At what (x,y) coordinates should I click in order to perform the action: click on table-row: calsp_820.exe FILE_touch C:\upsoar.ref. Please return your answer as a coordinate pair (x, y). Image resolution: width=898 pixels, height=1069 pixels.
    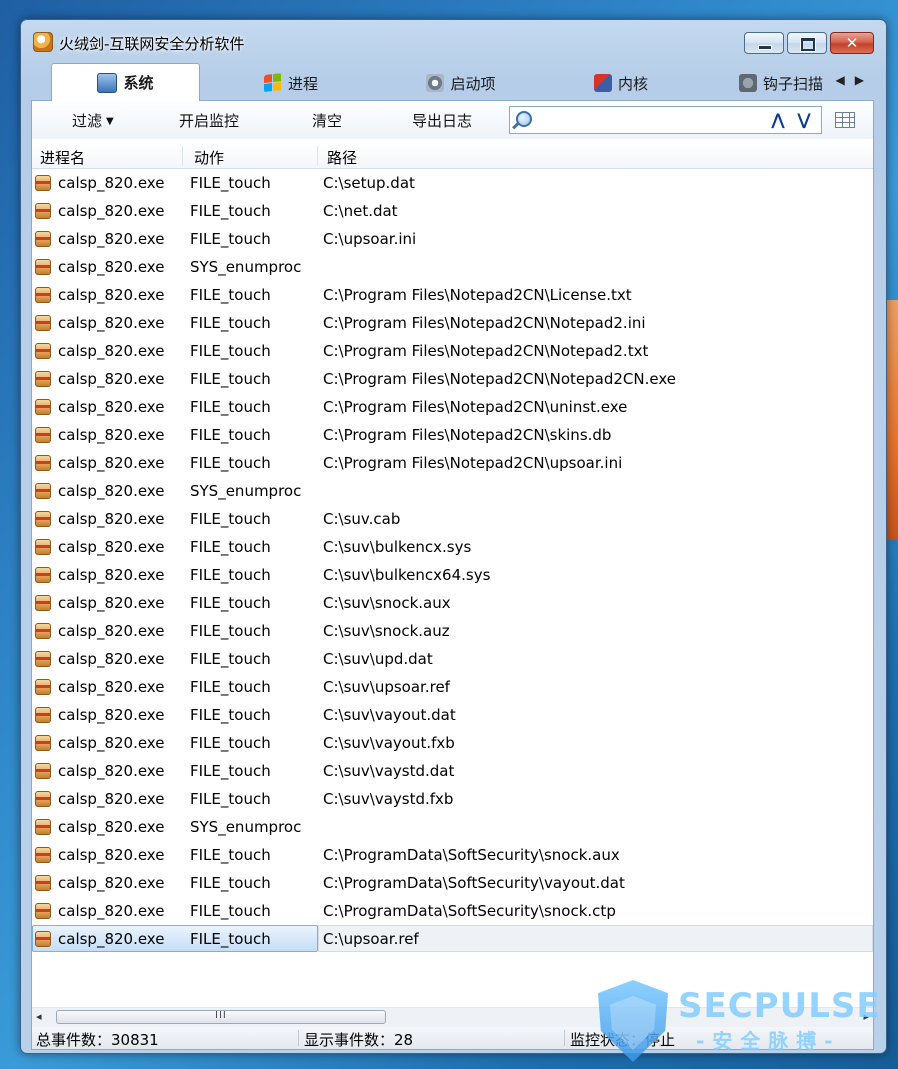
    Looking at the image, I should click on (452, 939).